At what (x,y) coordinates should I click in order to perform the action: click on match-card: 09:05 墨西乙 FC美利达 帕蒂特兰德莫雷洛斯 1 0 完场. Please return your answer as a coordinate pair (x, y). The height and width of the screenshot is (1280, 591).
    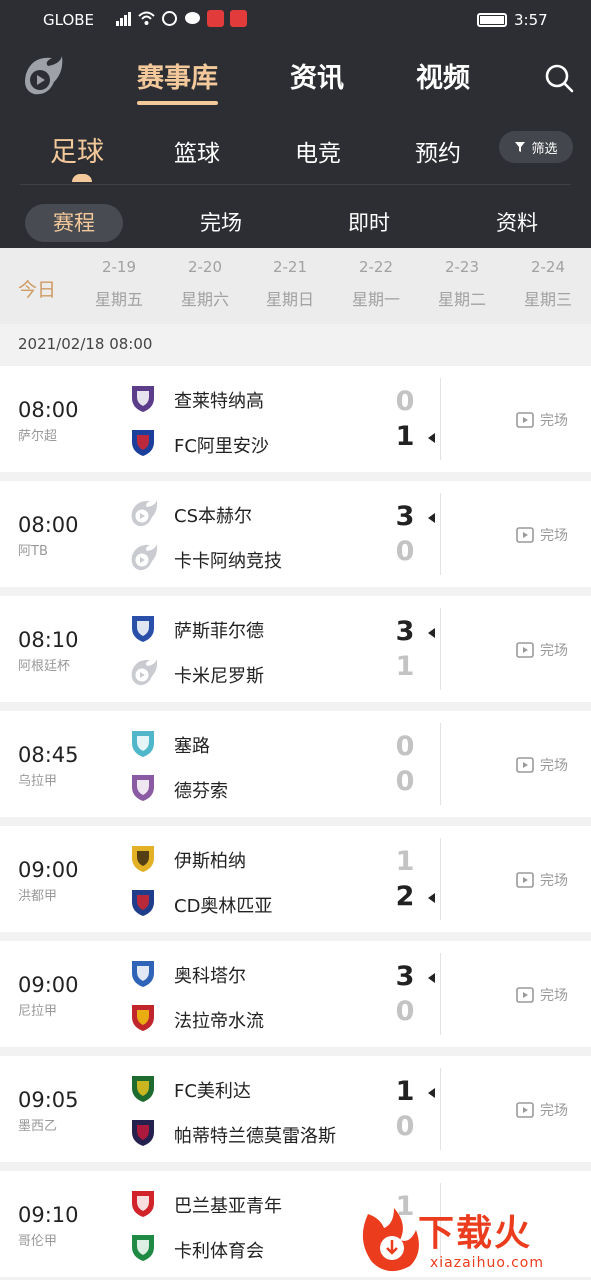
    Looking at the image, I should click on (295, 1109).